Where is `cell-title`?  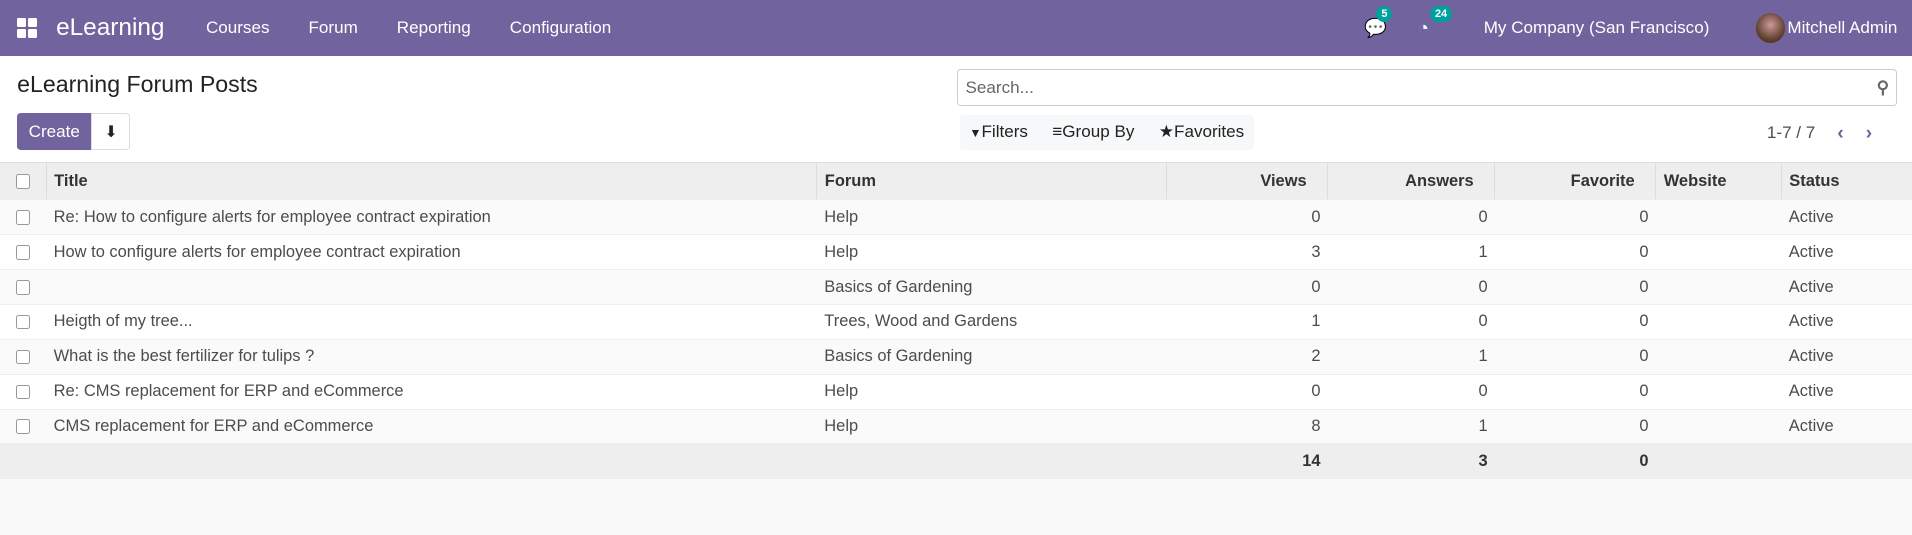 cell-title is located at coordinates (431, 287).